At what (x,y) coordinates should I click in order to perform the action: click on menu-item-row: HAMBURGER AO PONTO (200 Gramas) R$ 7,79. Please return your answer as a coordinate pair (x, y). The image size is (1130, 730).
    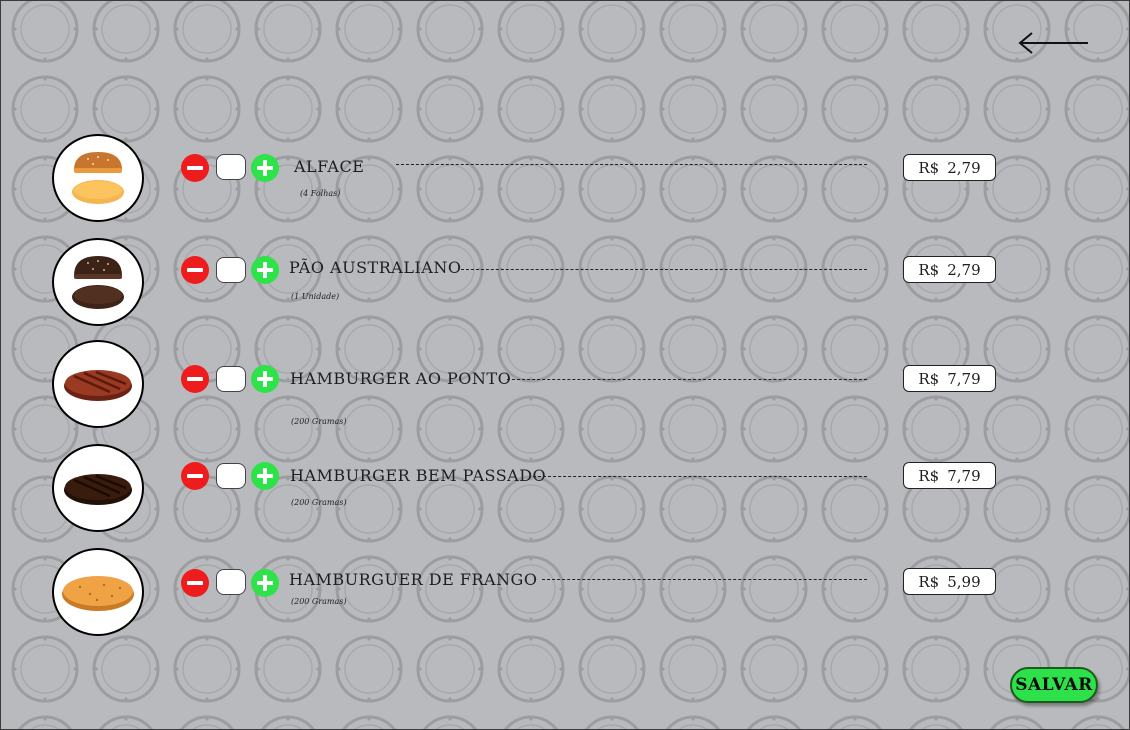
    Looking at the image, I should click on (565, 380).